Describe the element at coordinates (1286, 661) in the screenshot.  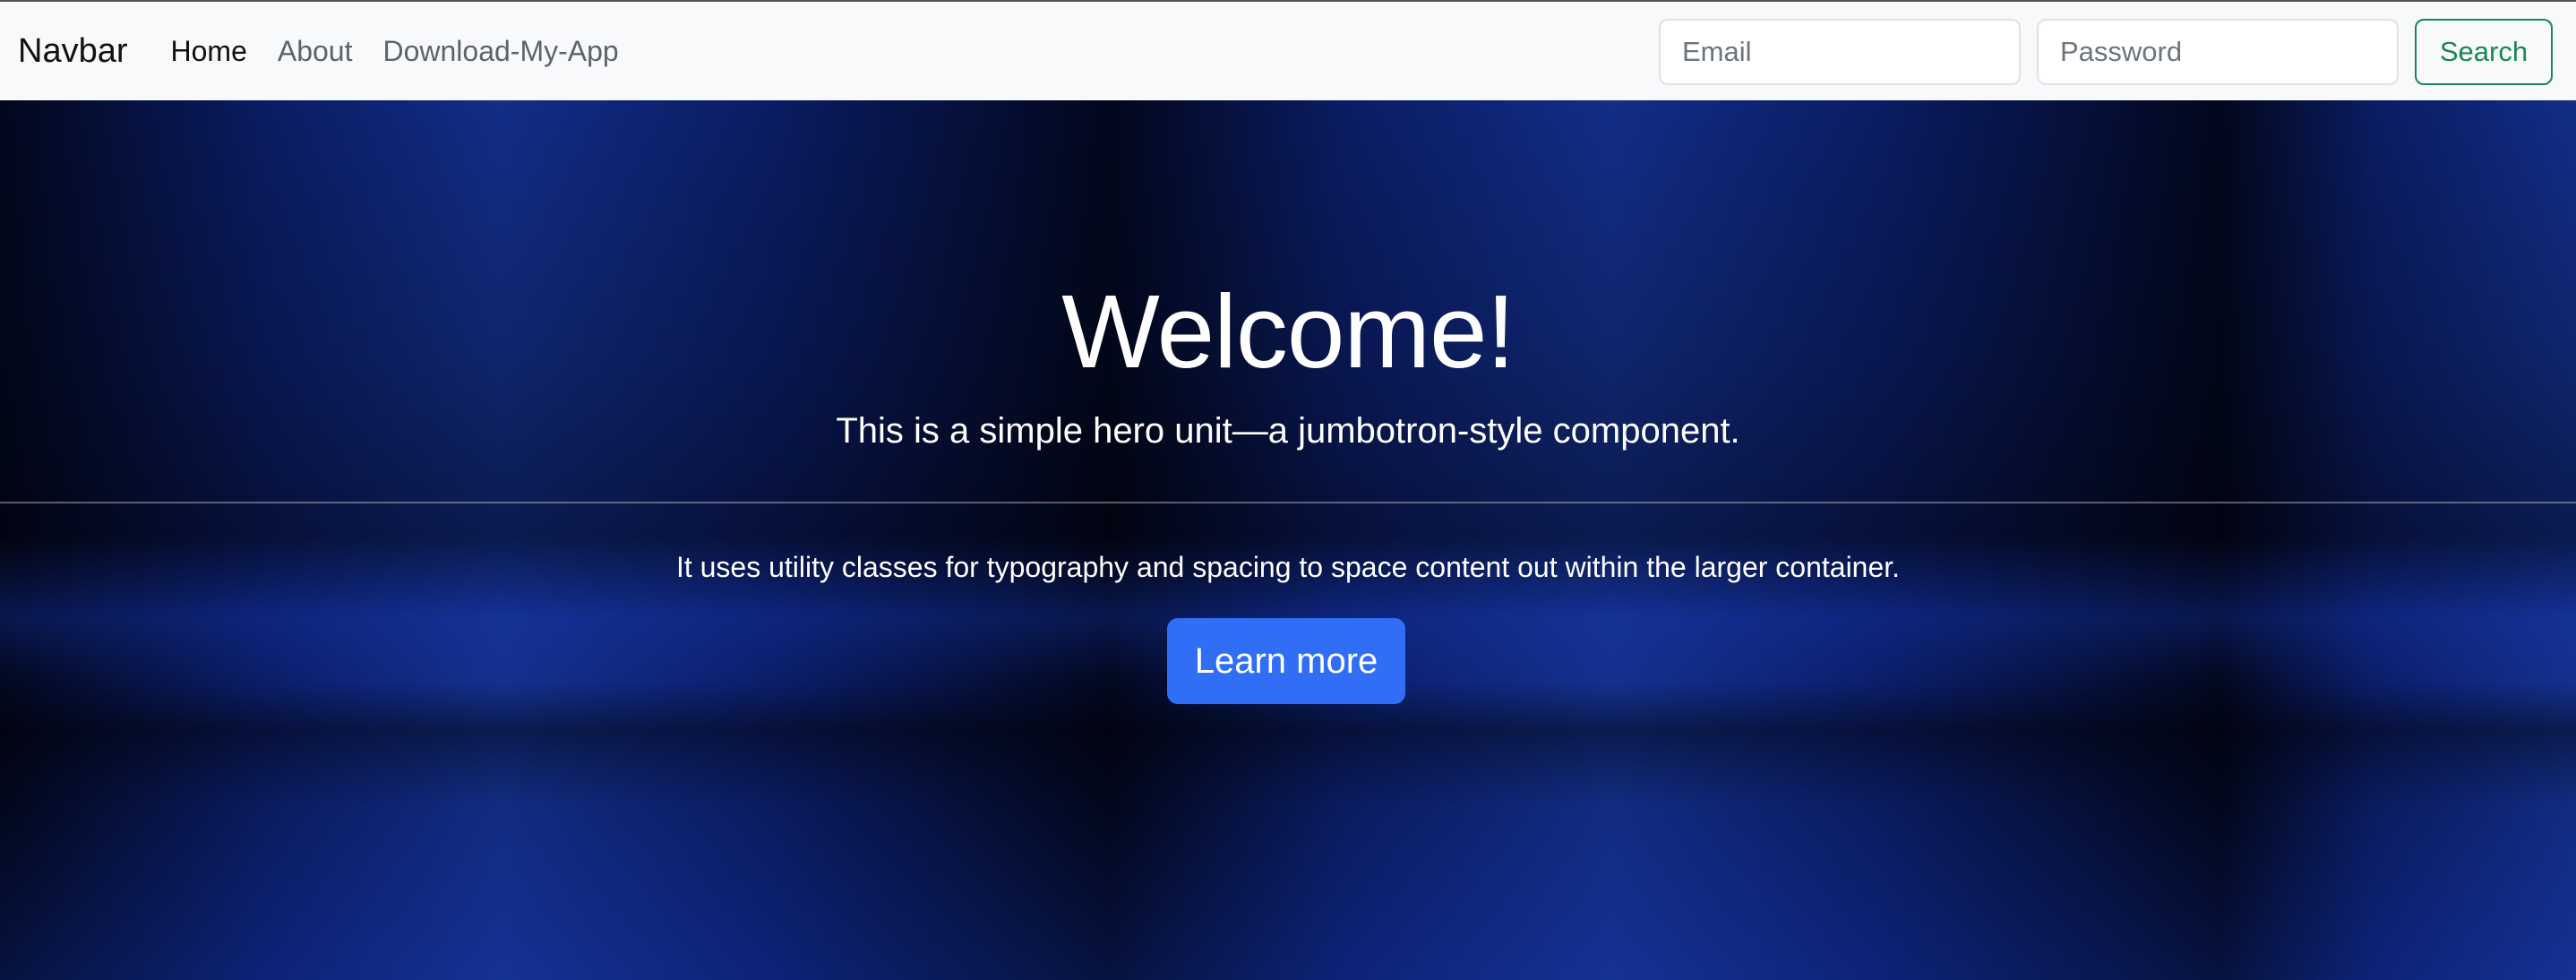
I see `learn-more-button: Learn more` at that location.